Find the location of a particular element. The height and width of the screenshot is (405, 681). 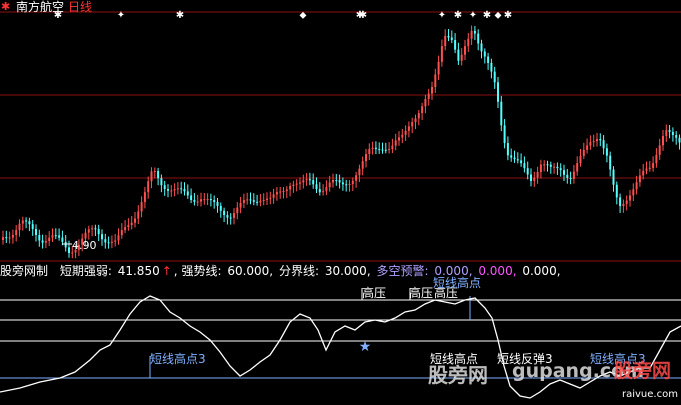

strong-line-value: 60.000, is located at coordinates (250, 271).